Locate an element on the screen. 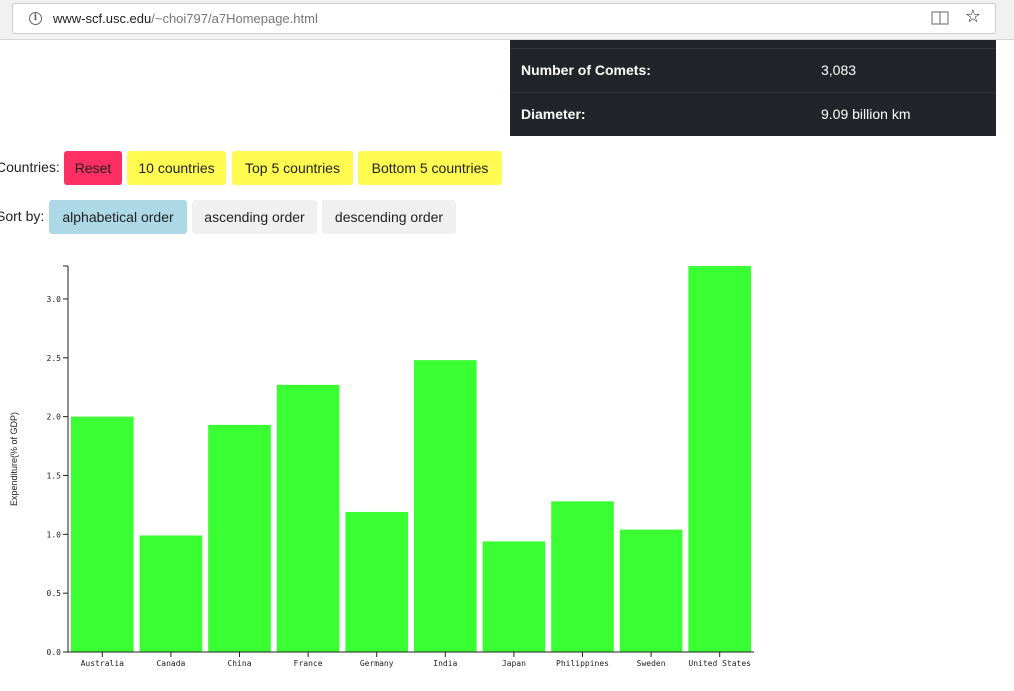 The height and width of the screenshot is (691, 1014). bar-germany is located at coordinates (376, 581).